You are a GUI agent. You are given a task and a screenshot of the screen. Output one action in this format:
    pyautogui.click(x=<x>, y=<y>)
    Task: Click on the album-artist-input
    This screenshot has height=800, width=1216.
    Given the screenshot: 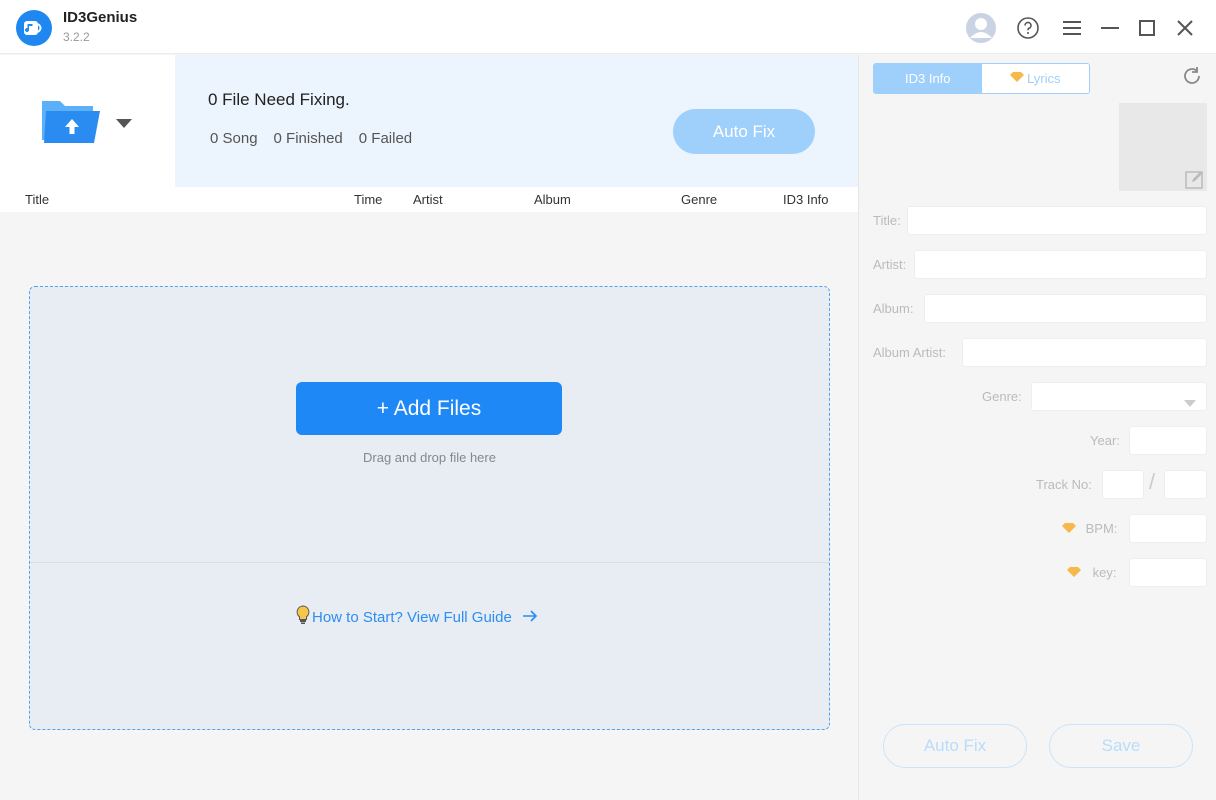 What is the action you would take?
    pyautogui.click(x=1084, y=352)
    